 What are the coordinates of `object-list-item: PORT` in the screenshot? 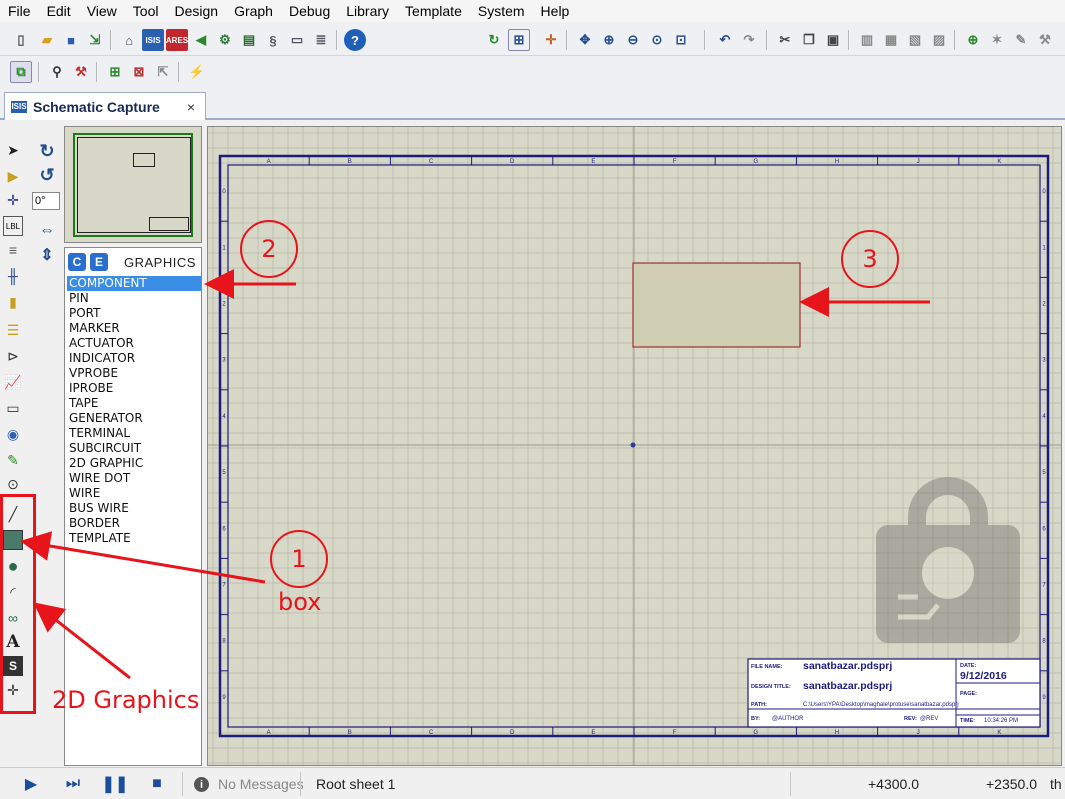 It's located at (134, 313).